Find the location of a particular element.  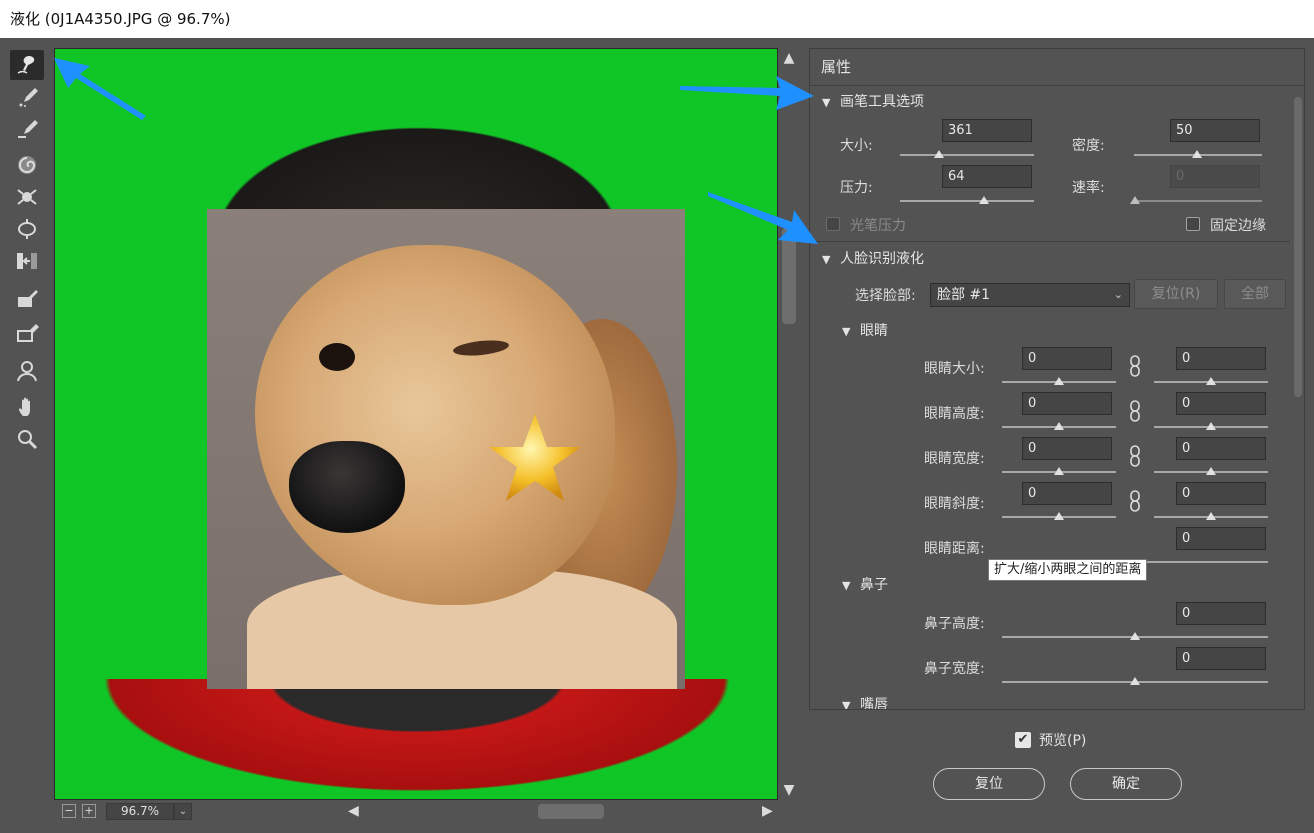

nose-width-knob is located at coordinates (1135, 681).